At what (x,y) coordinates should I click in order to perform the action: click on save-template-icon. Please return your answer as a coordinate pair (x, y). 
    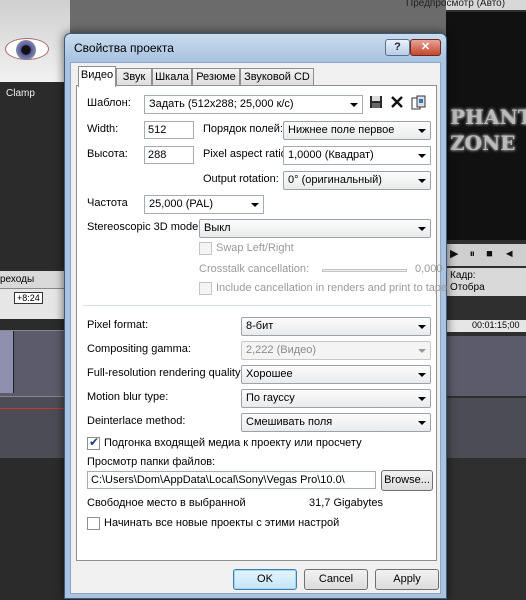
    Looking at the image, I should click on (376, 104).